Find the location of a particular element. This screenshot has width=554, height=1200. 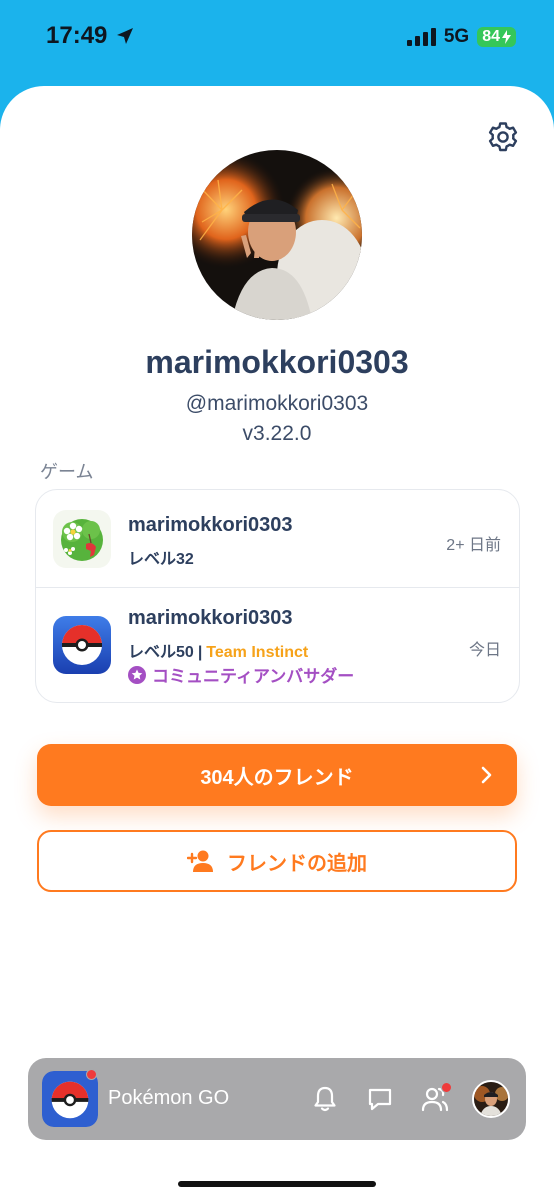

pikmin-bloom-icon is located at coordinates (82, 539).